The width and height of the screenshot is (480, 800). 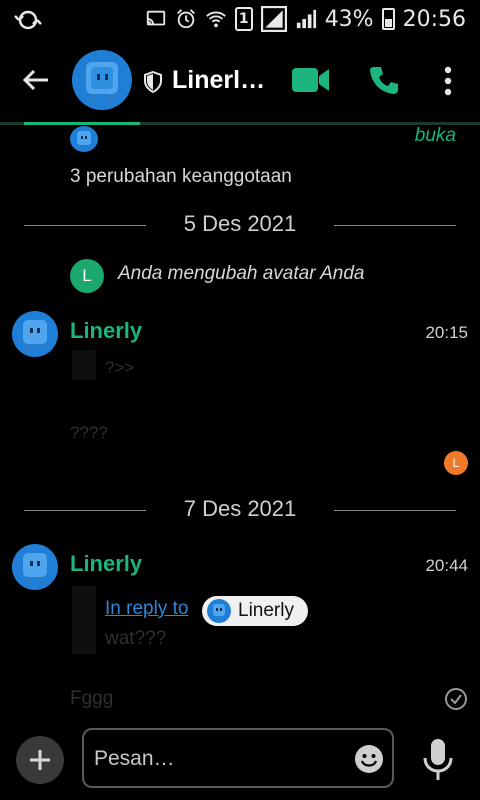 What do you see at coordinates (155, 18) in the screenshot?
I see `cast-icon` at bounding box center [155, 18].